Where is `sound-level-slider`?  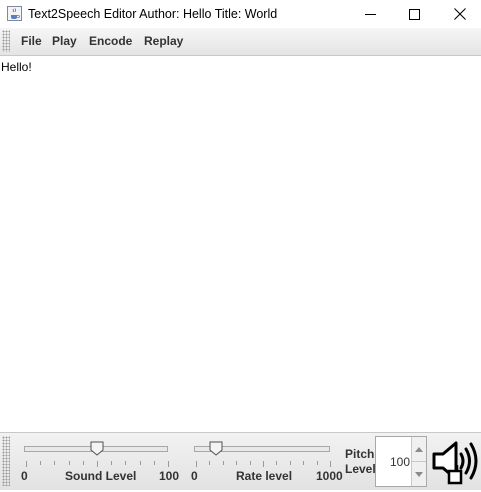 sound-level-slider is located at coordinates (97, 454).